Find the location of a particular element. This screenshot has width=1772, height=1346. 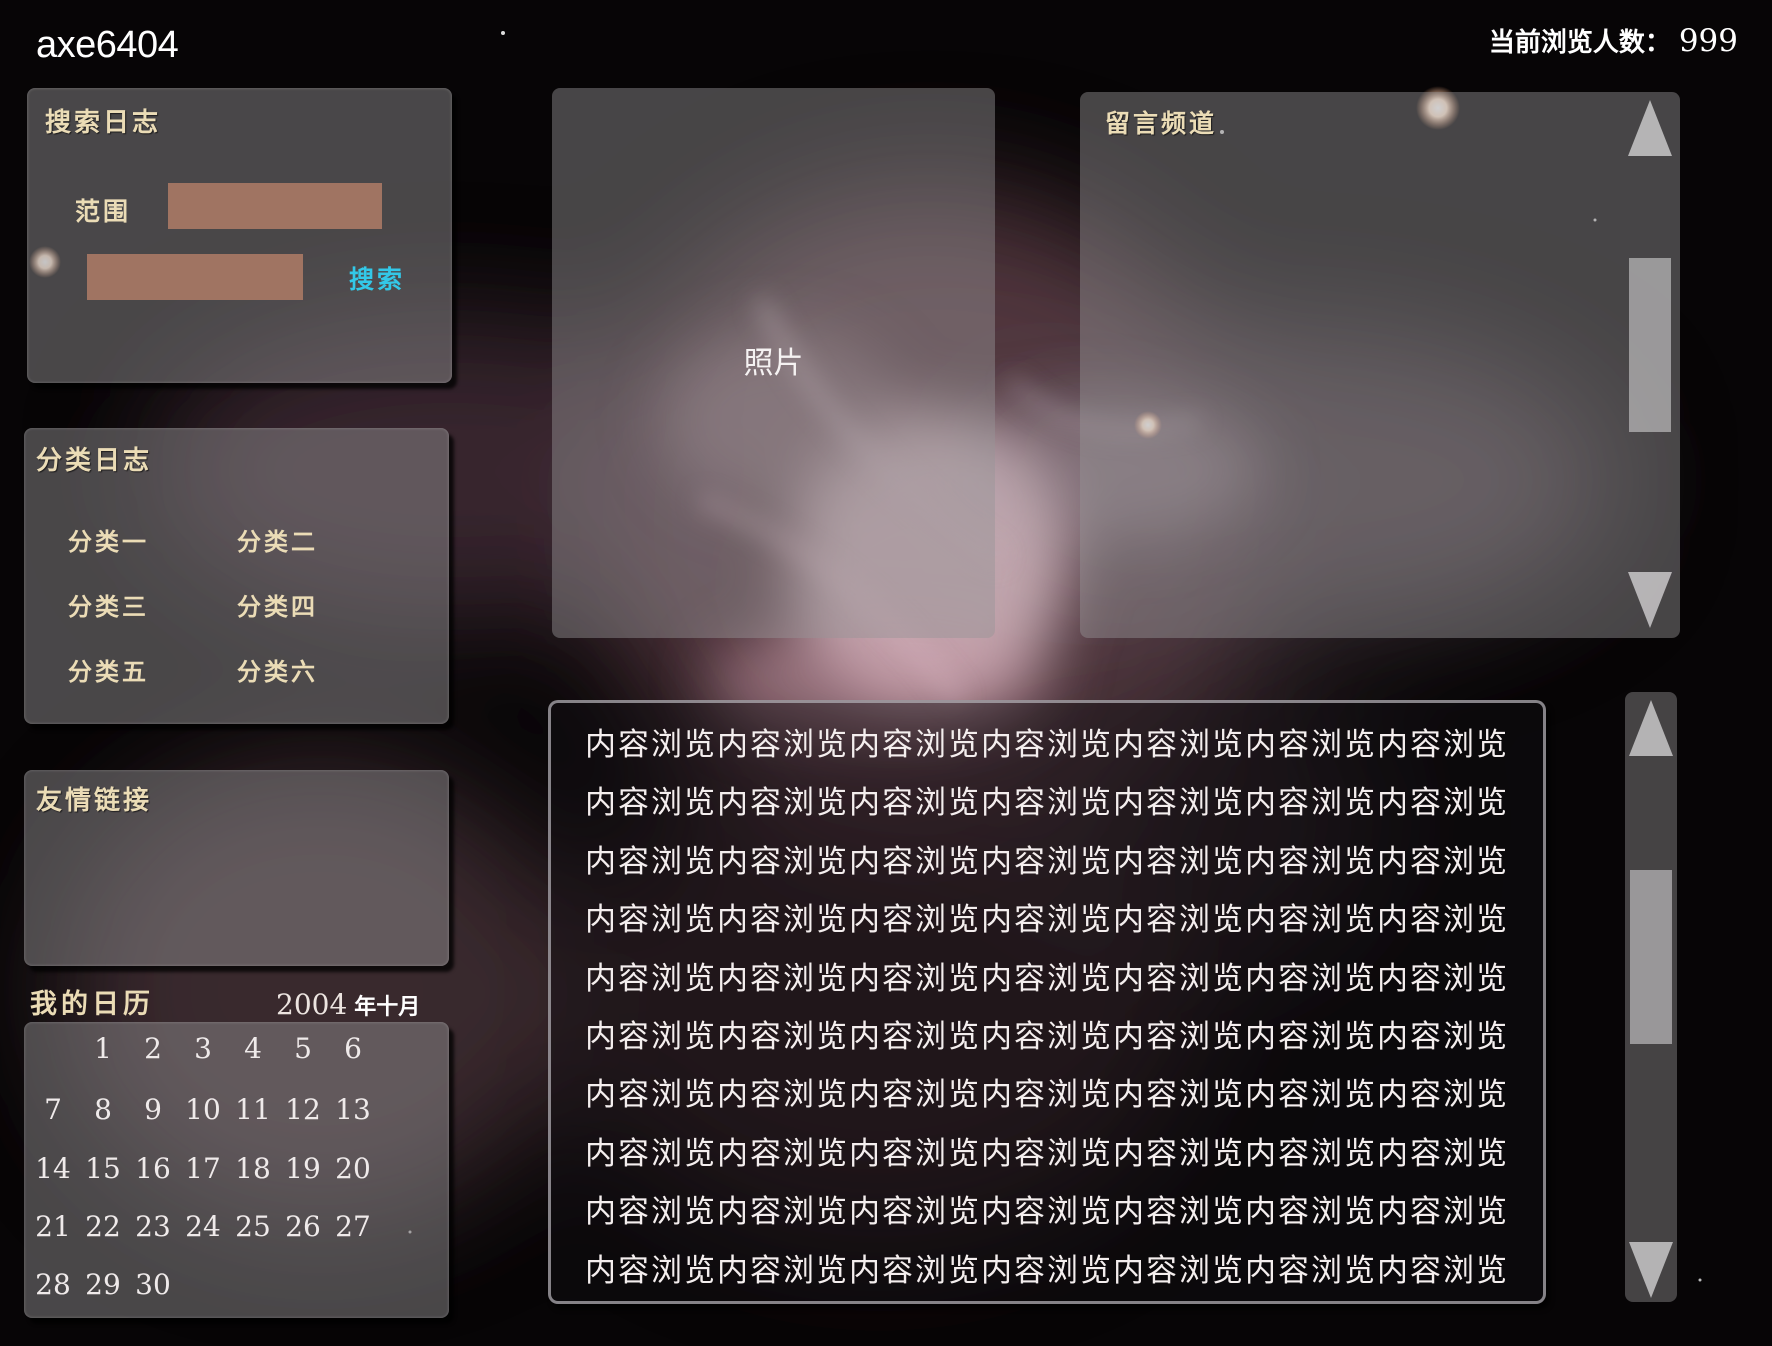

content-scroll-down-icon is located at coordinates (1651, 1270).